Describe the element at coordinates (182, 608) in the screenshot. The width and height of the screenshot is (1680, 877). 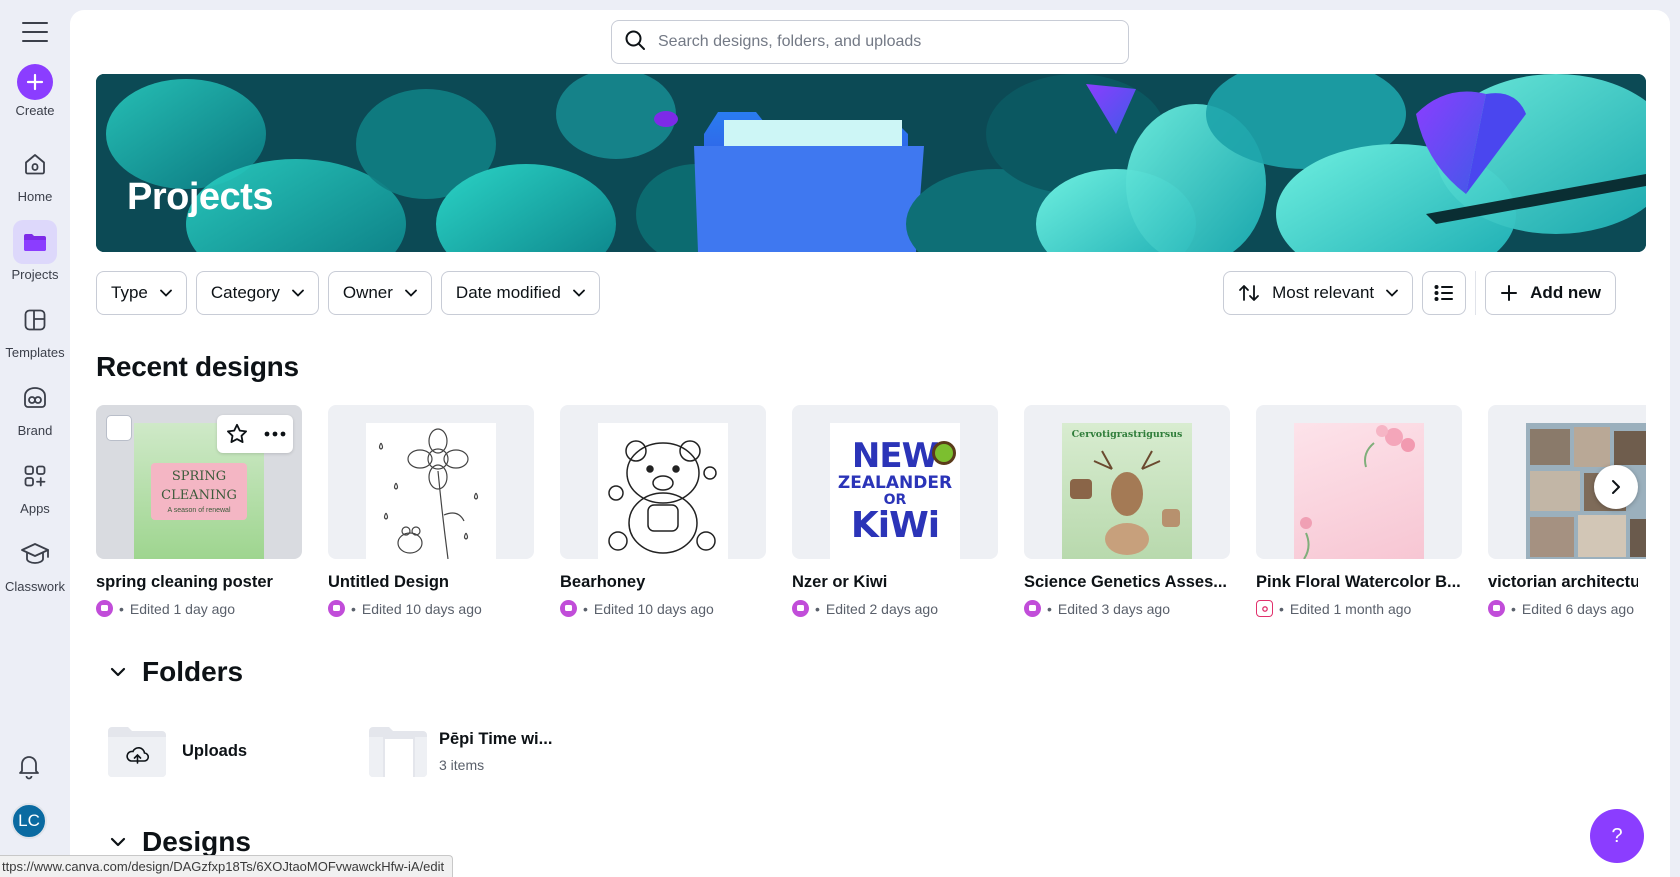
I see `edited-time: Edited 1 day ago` at that location.